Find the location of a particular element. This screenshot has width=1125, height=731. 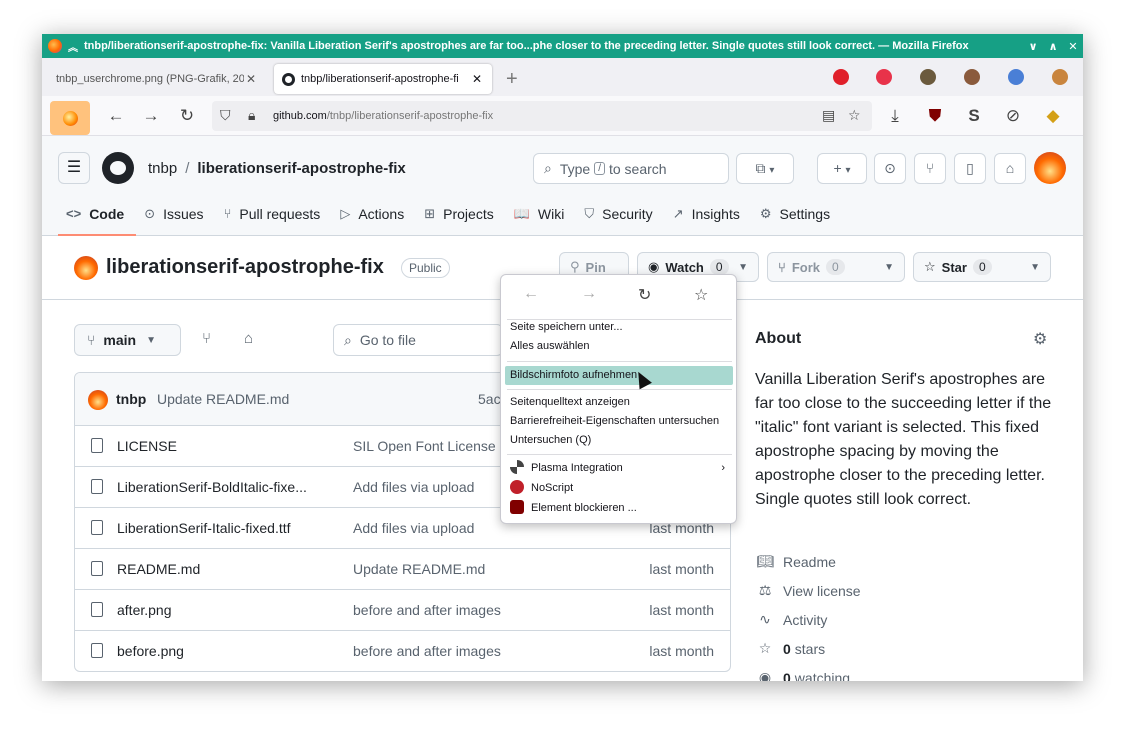

go-to-file-input: ⌕ Go to file is located at coordinates (418, 340).